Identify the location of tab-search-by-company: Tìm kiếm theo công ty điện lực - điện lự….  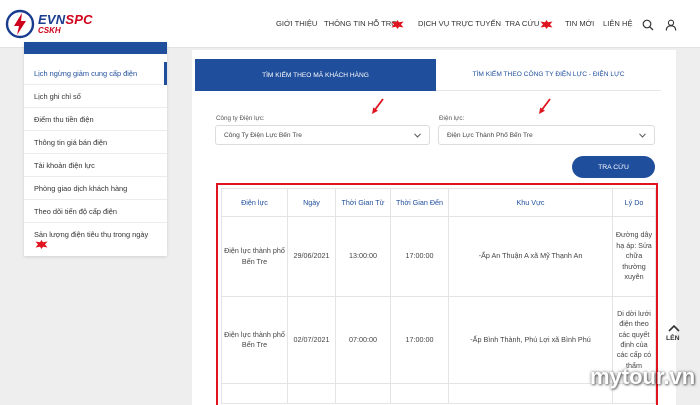
(548, 75).